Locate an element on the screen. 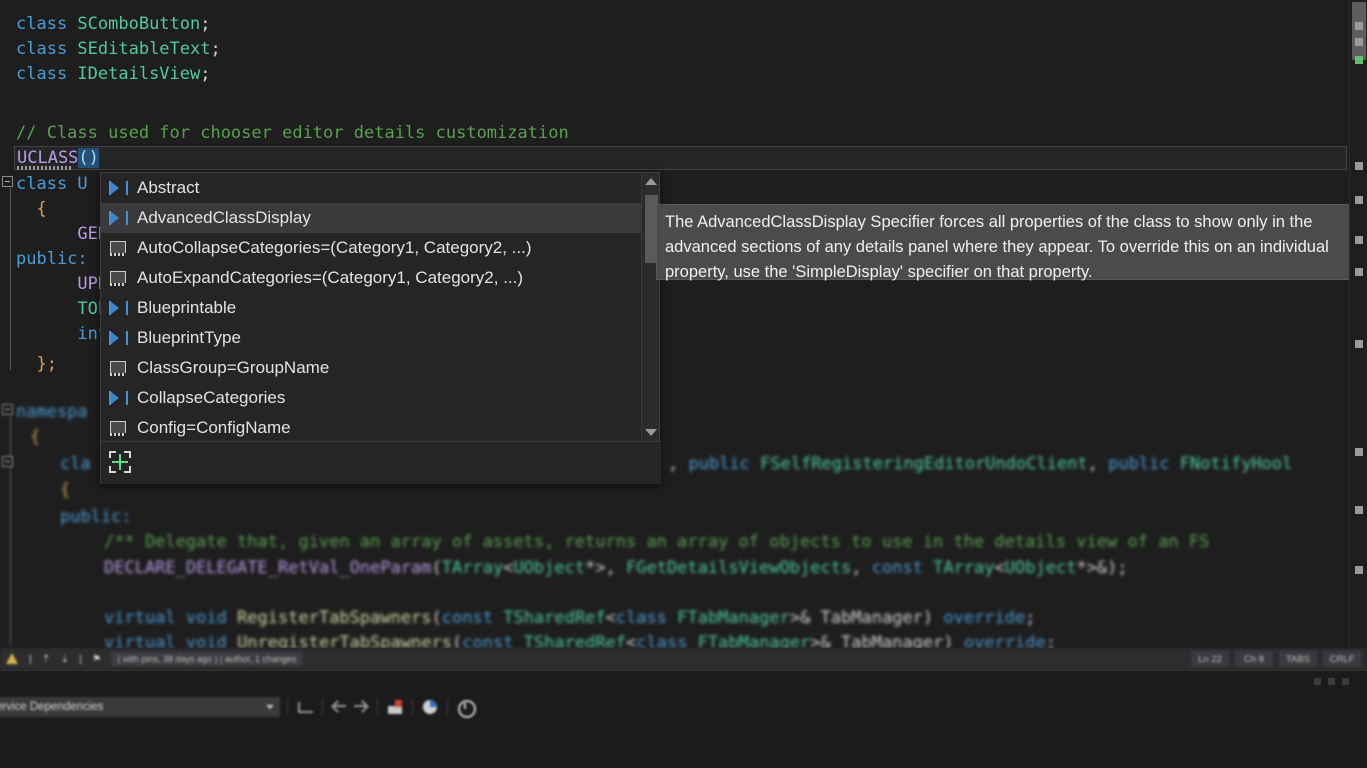  code-token: class is located at coordinates (646, 618).